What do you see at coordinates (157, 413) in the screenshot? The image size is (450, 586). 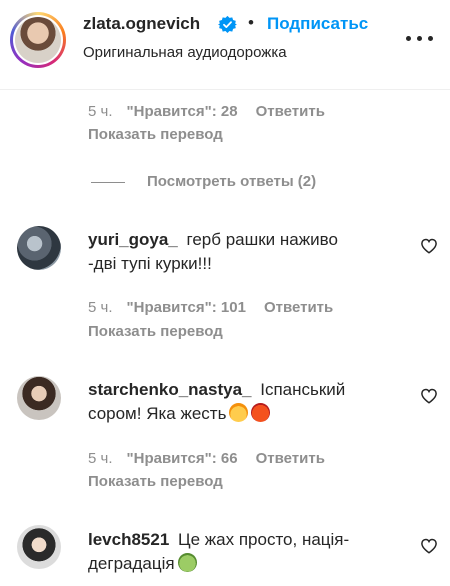 I see `comment-body-line2: сором! Яка жесть` at bounding box center [157, 413].